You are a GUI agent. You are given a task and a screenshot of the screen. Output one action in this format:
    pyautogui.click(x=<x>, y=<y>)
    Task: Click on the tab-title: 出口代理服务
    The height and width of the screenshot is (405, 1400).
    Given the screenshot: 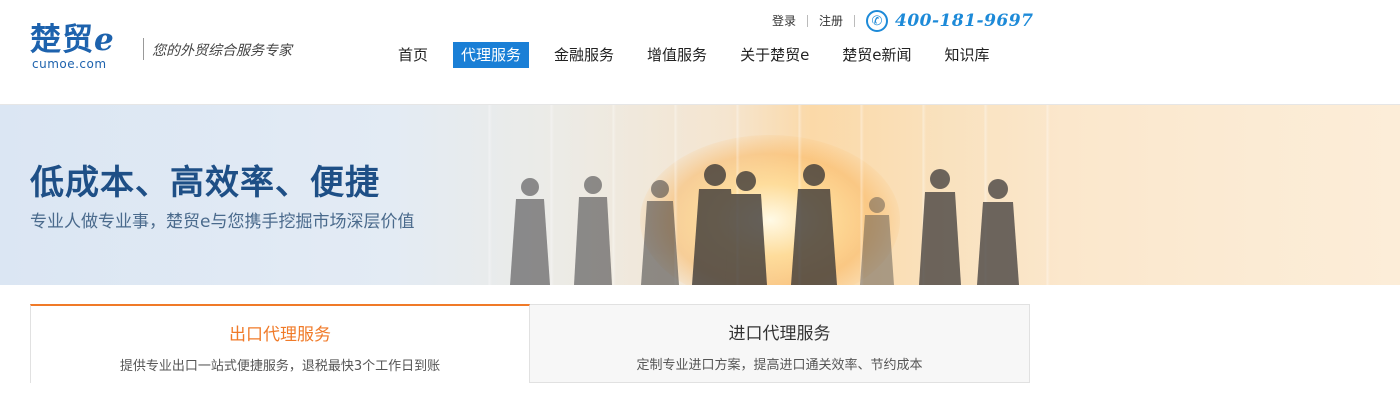 What is the action you would take?
    pyautogui.click(x=280, y=335)
    